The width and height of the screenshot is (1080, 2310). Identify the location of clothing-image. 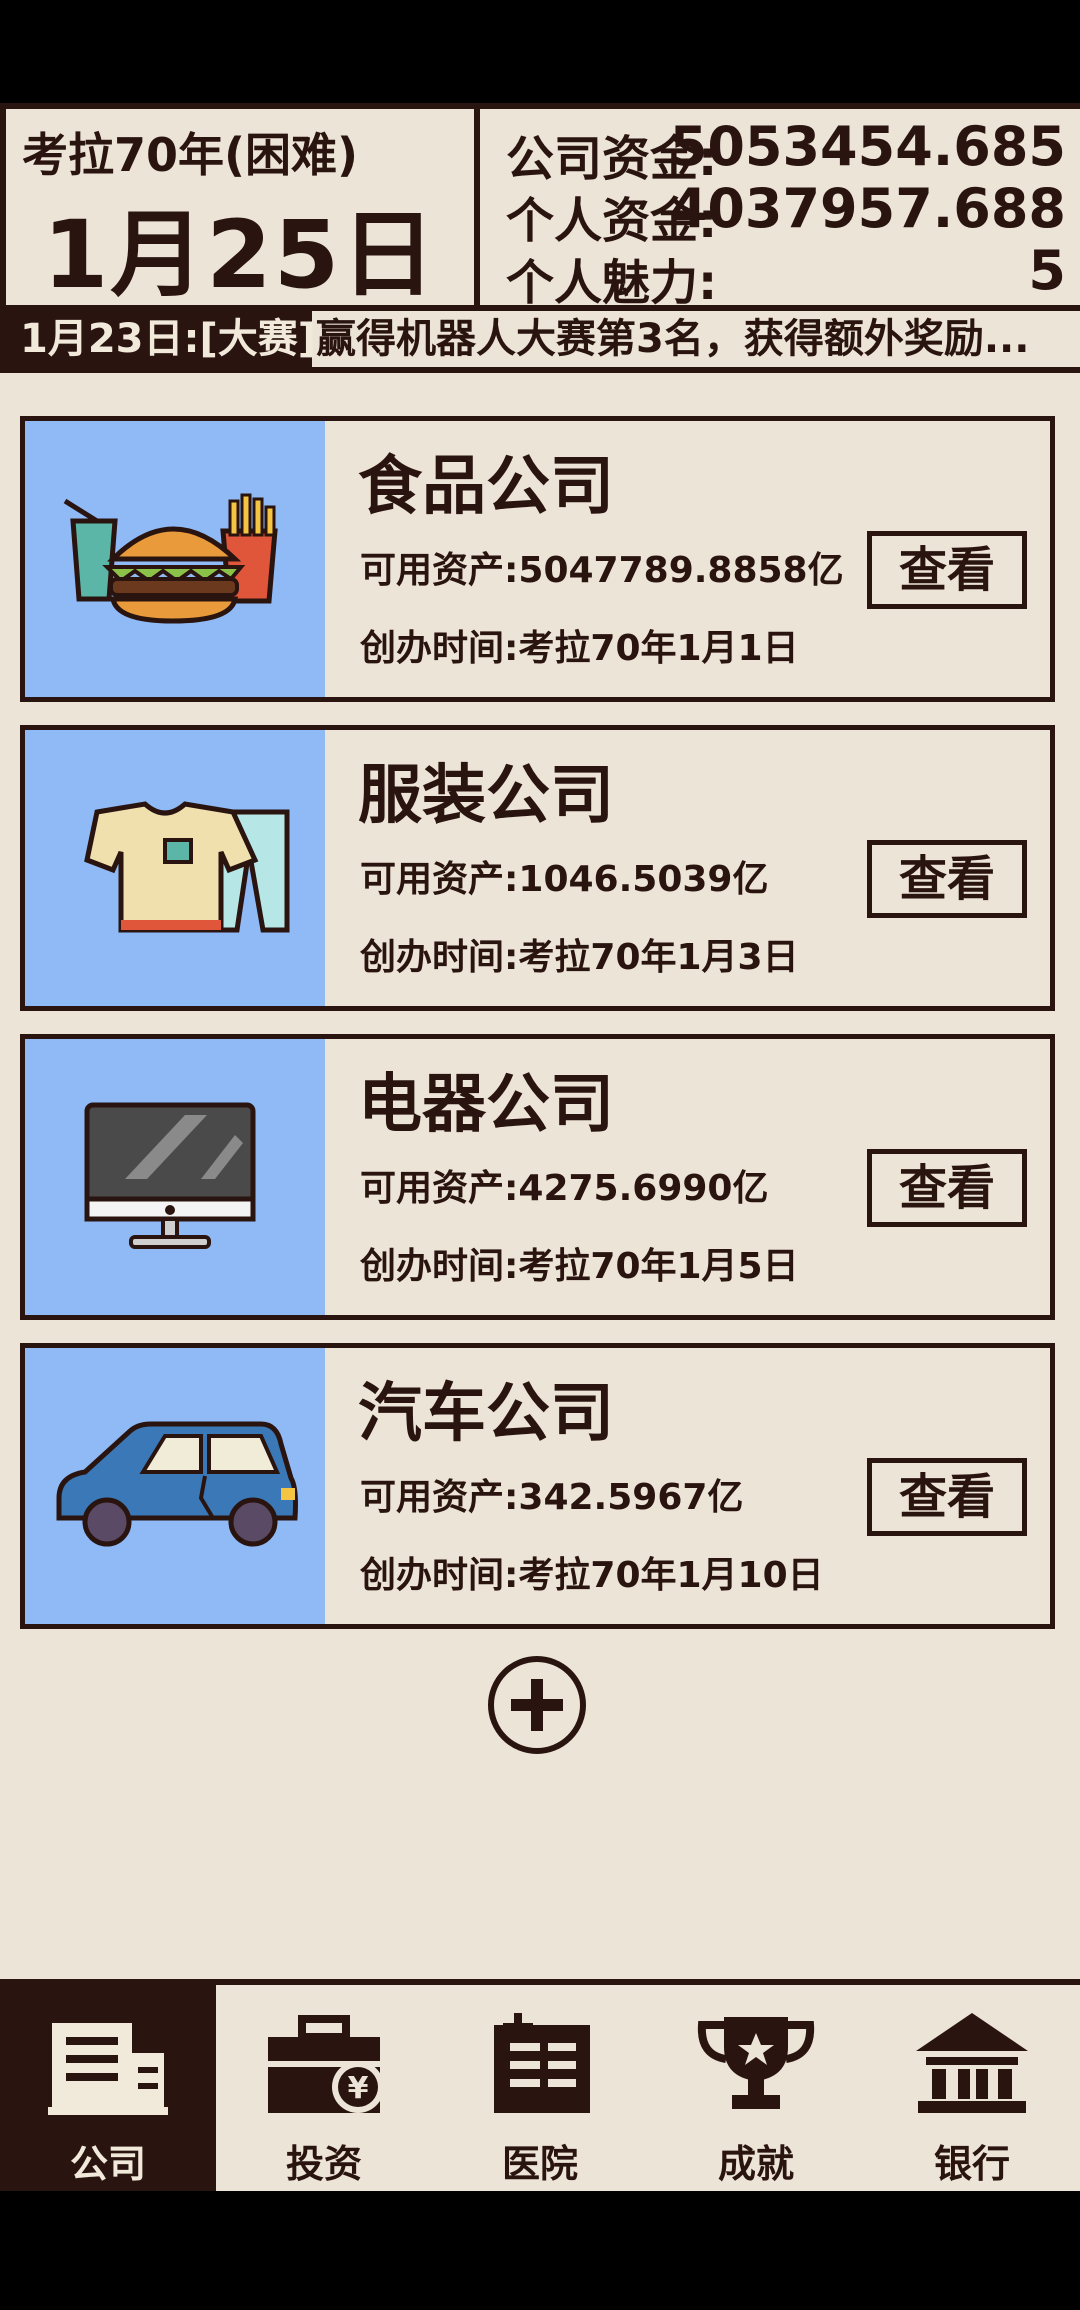
(175, 868).